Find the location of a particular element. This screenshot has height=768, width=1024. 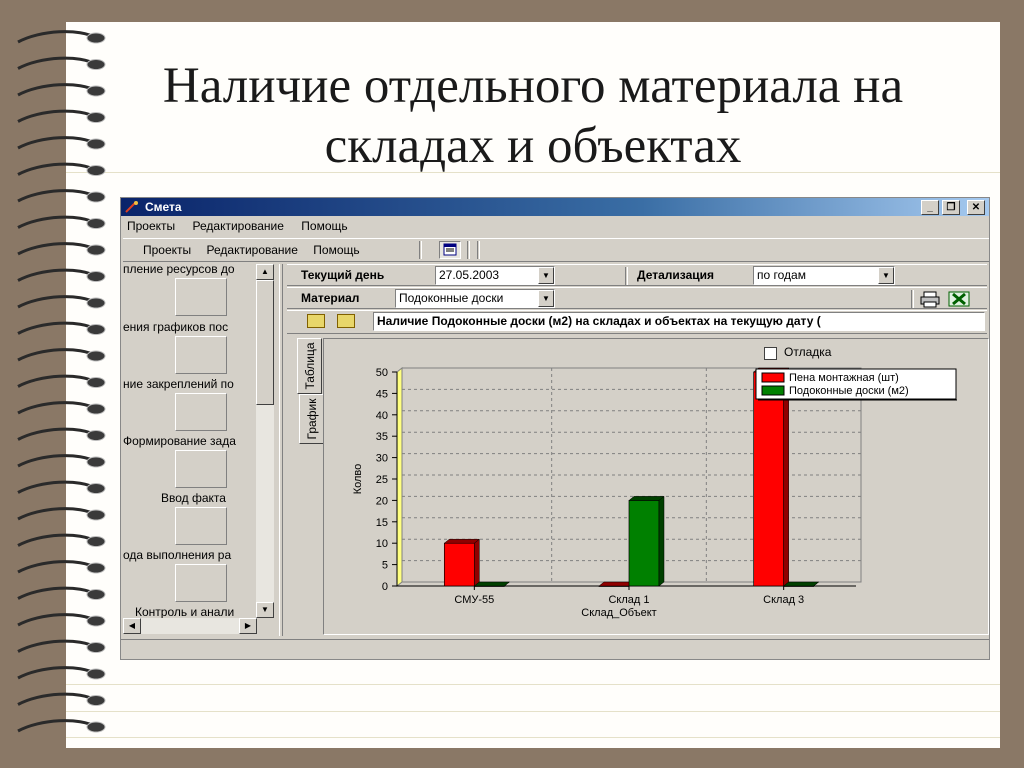

material-row: Материал Подоконные доски ▼ is located at coordinates (637, 298).